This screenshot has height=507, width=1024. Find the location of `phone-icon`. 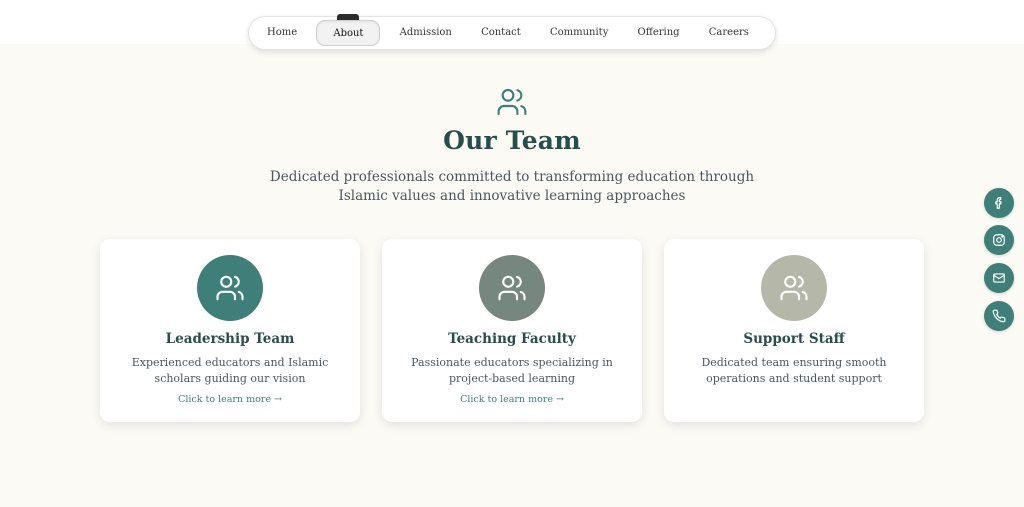

phone-icon is located at coordinates (999, 316).